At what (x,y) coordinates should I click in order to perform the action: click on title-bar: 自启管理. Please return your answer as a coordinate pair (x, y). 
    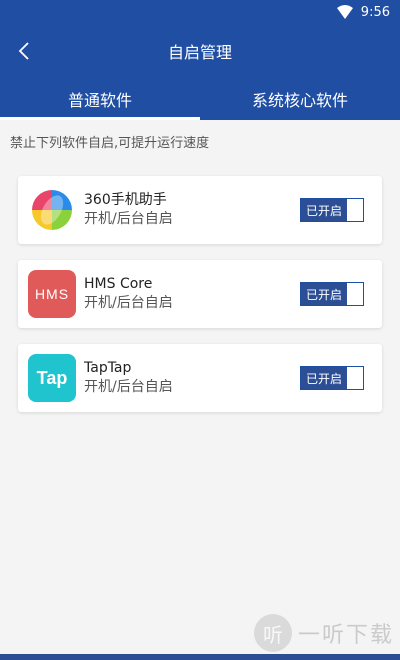
    Looking at the image, I should click on (200, 51).